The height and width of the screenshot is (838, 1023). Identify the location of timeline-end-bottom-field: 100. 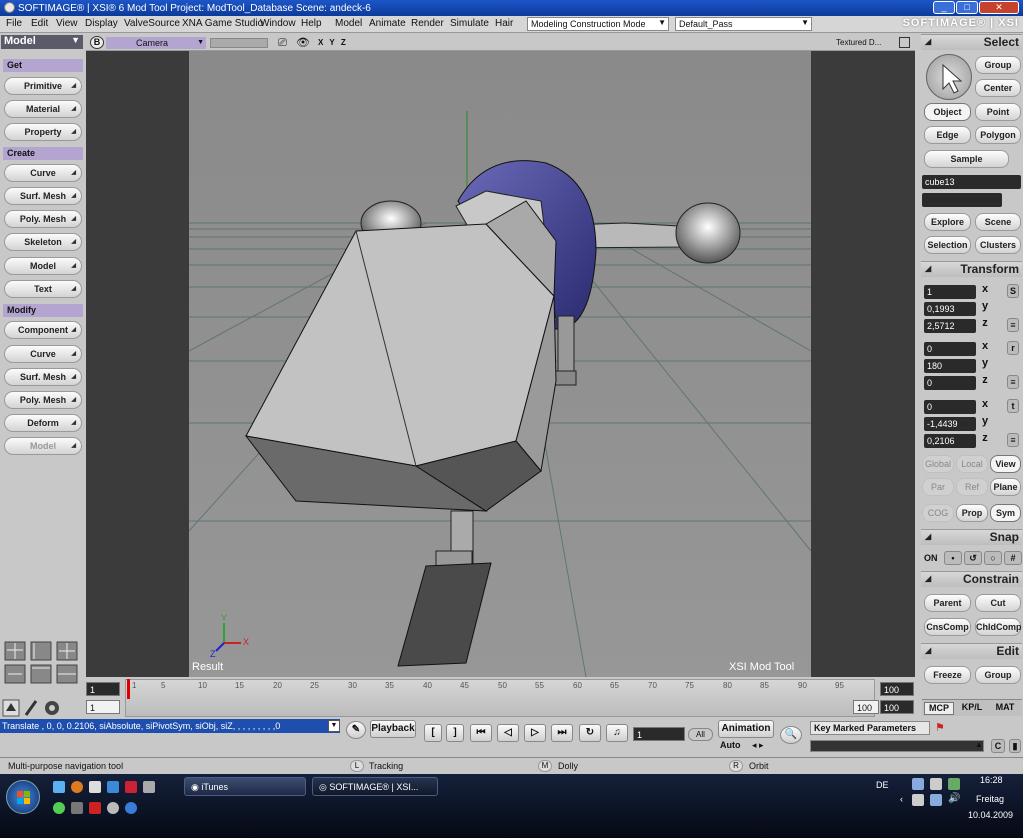
(897, 707).